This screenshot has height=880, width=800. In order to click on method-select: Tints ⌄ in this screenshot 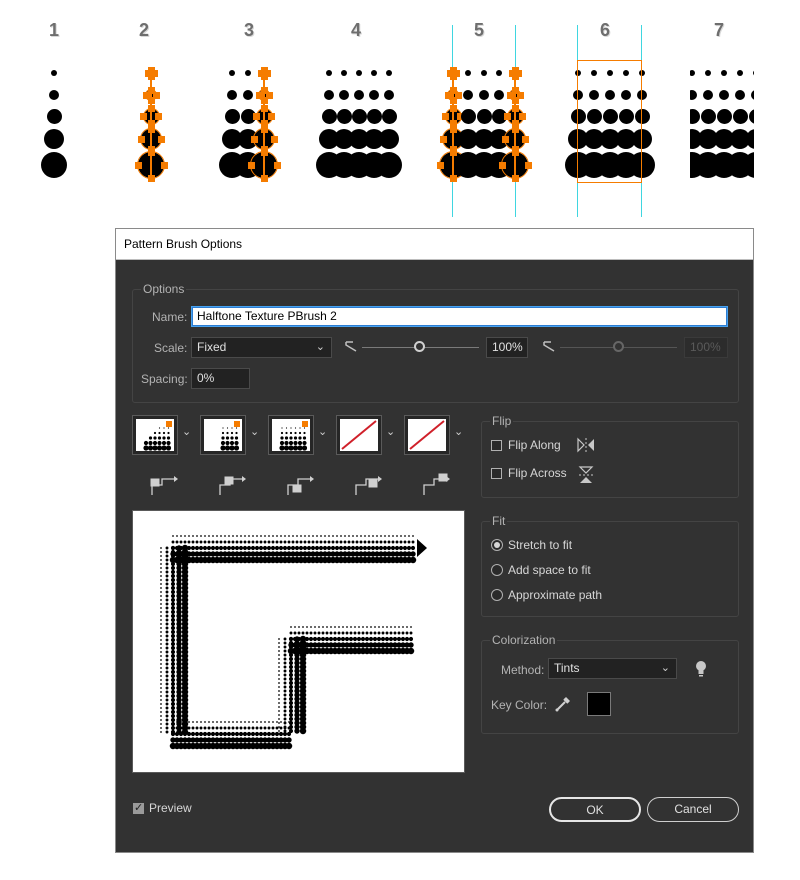, I will do `click(612, 668)`.